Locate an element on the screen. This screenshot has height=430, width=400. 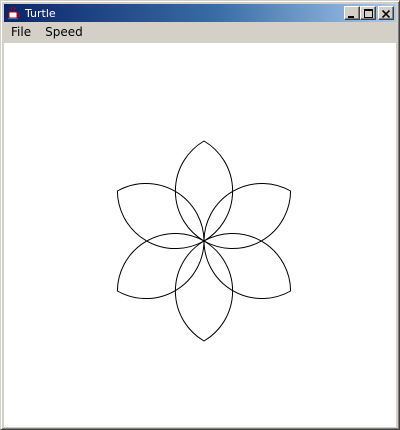
close-icon is located at coordinates (386, 13).